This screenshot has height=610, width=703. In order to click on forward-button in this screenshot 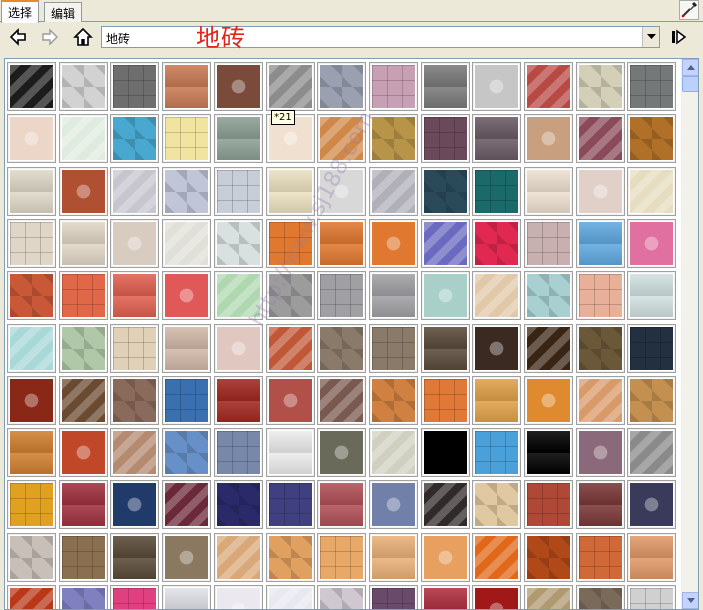, I will do `click(50, 37)`.